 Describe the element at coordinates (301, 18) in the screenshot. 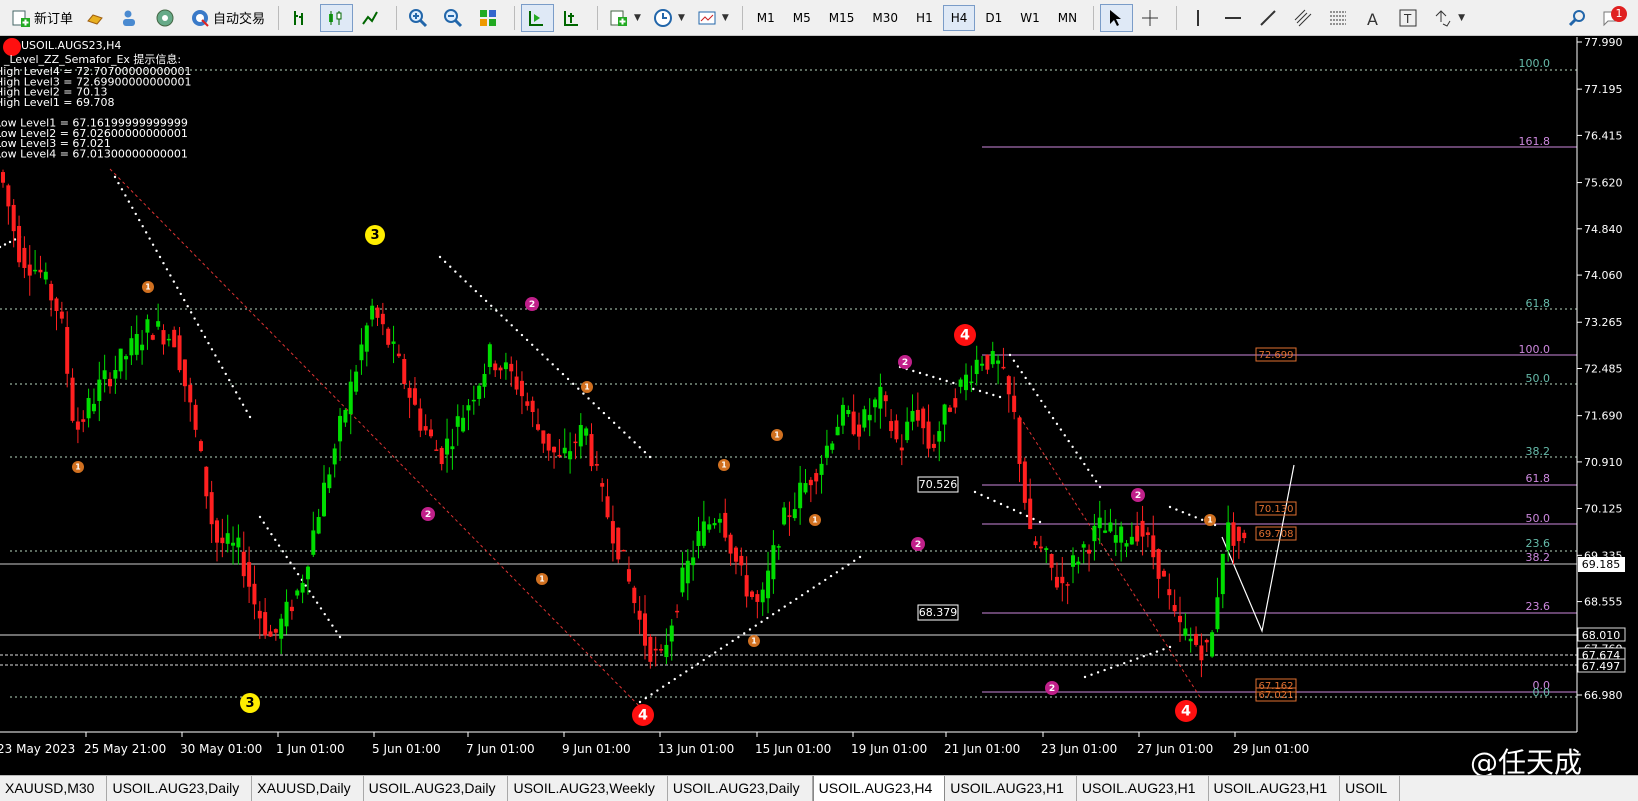

I see `bar-chart-button` at that location.